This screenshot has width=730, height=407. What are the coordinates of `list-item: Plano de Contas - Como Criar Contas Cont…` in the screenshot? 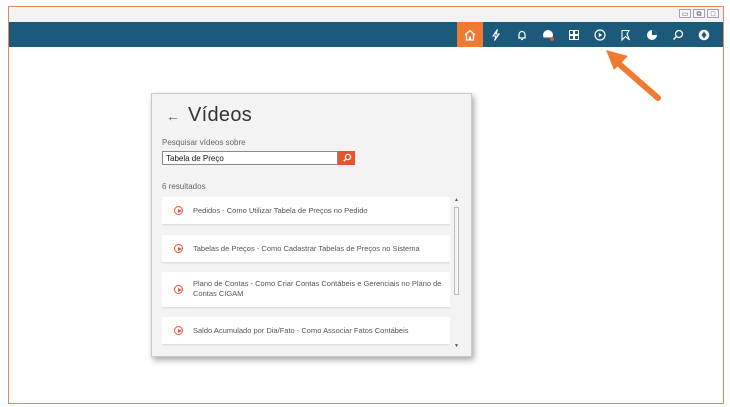 It's located at (306, 289).